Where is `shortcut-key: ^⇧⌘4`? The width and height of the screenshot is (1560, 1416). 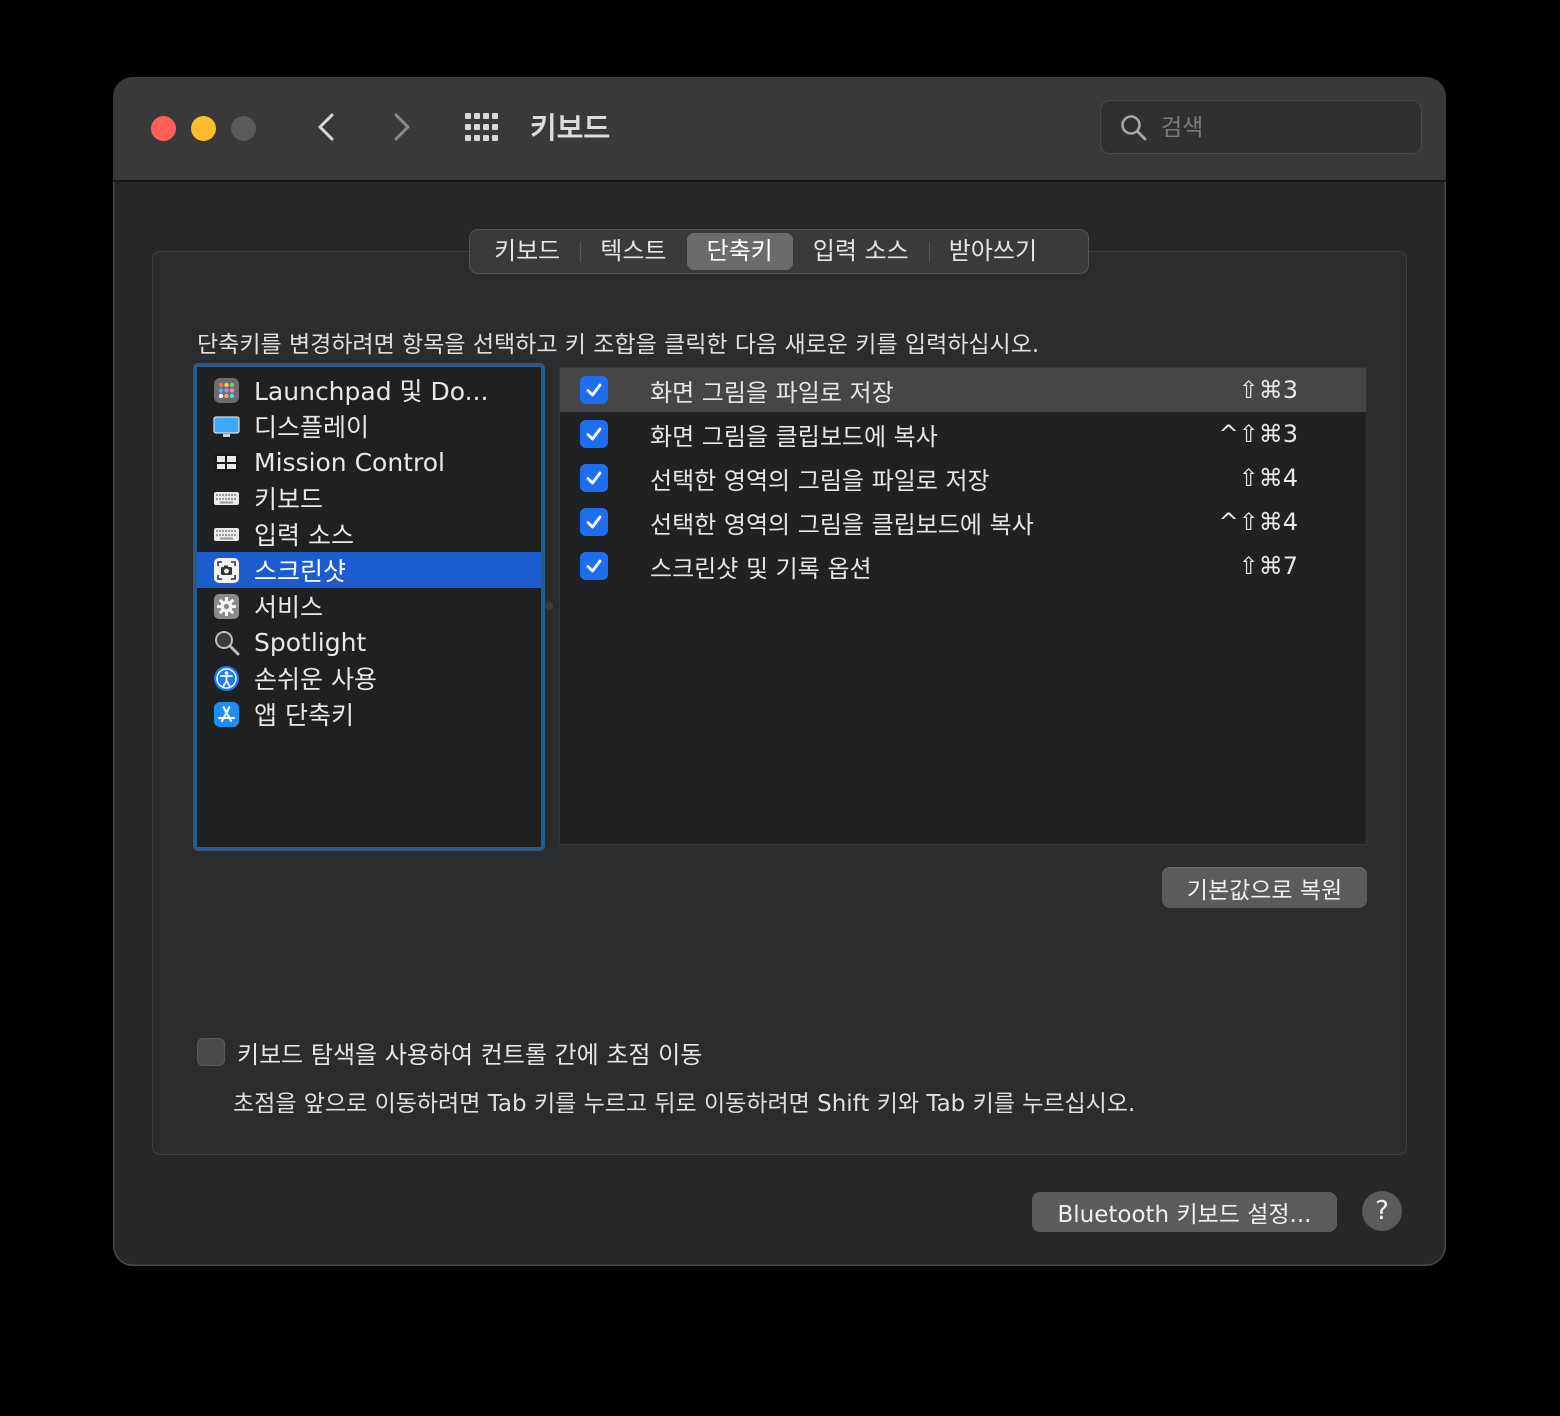
shortcut-key: ^⇧⌘4 is located at coordinates (1259, 522).